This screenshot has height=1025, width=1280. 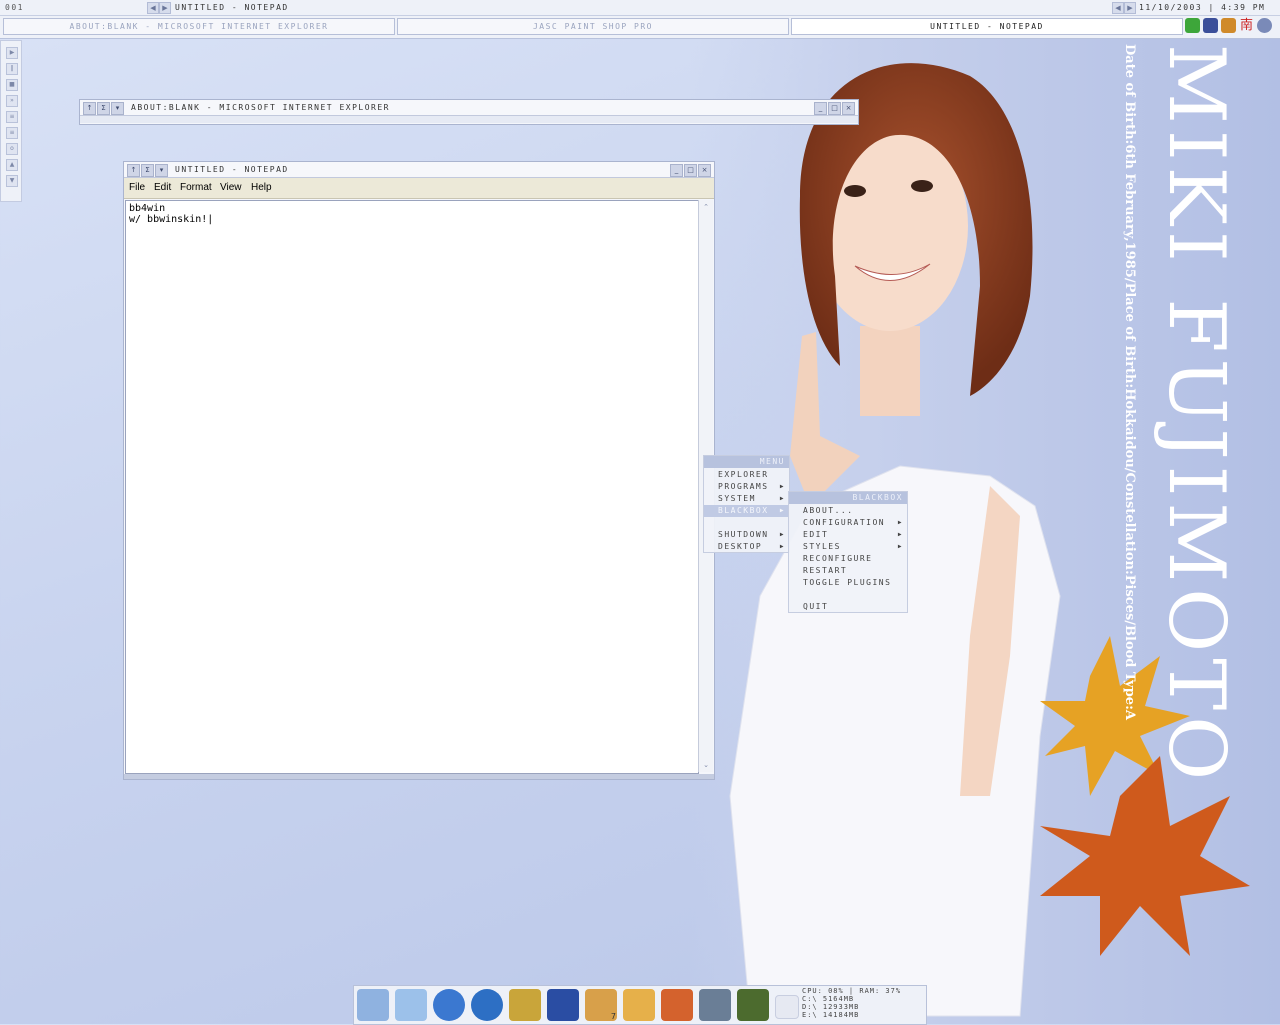 What do you see at coordinates (487, 1005) in the screenshot?
I see `maxthon-icon` at bounding box center [487, 1005].